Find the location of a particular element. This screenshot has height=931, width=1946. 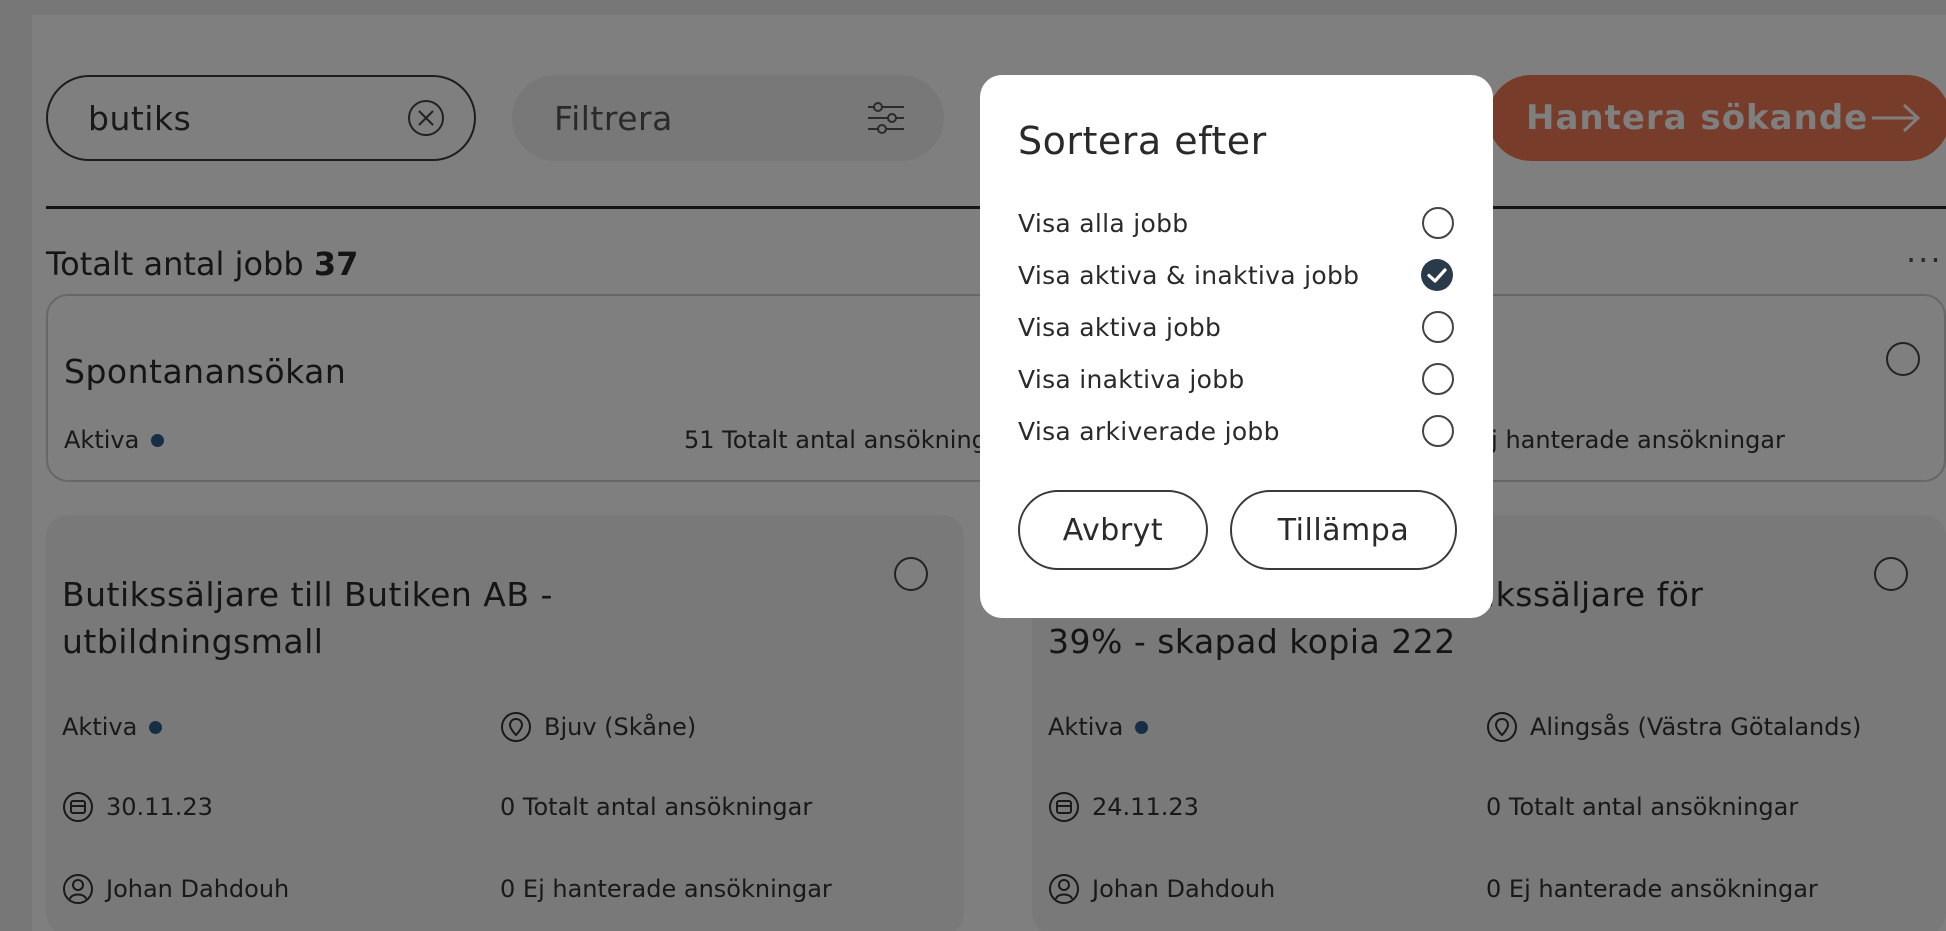

option-label: Visa arkiverade jobb is located at coordinates (1149, 431).